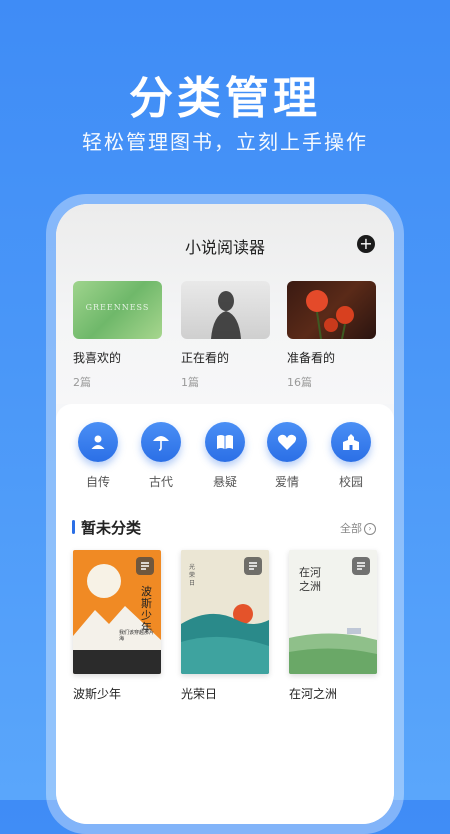  Describe the element at coordinates (190, 382) in the screenshot. I see `category-count: 1篇` at that location.